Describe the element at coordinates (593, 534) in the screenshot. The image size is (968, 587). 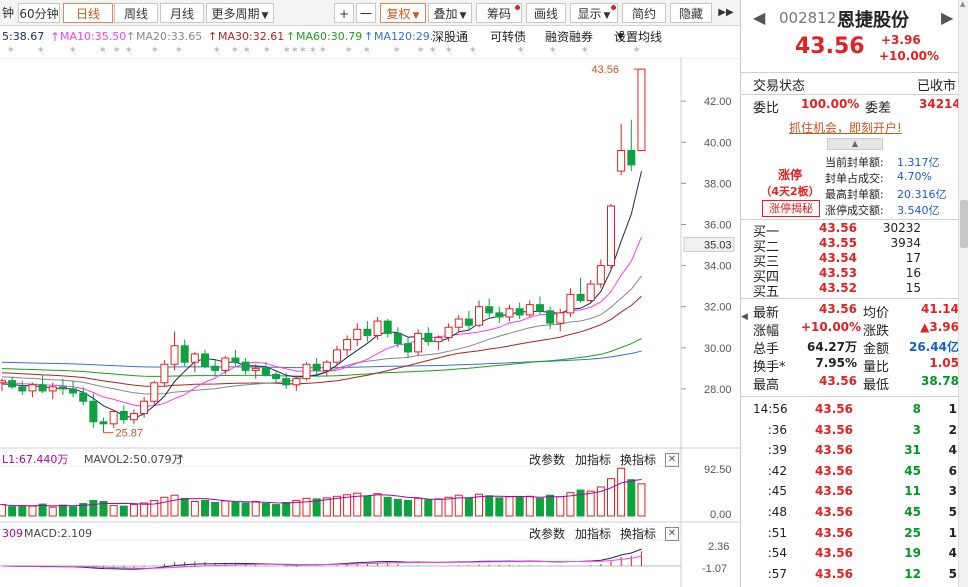
I see `macd-add-indicator-button: 加指标` at that location.